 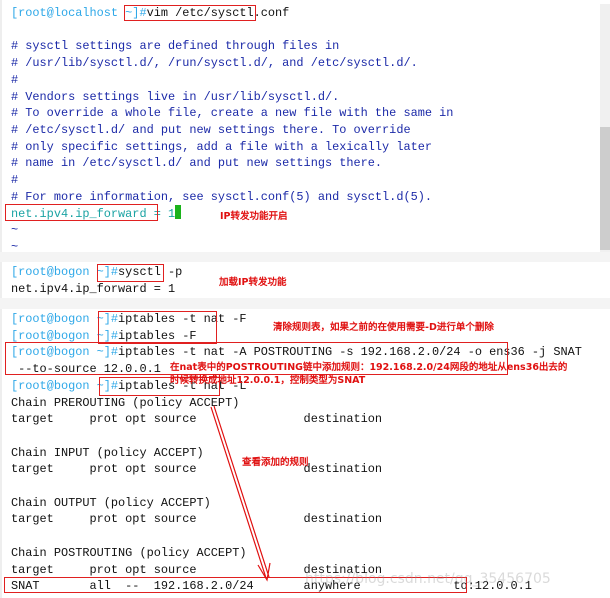 I want to click on watermark: https://blog.csdn.net/qq_35456705, so click(x=428, y=579).